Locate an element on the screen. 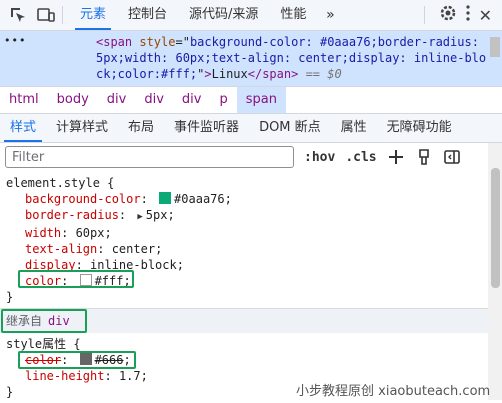  expand-triangle-icon: ▶ is located at coordinates (139, 217).